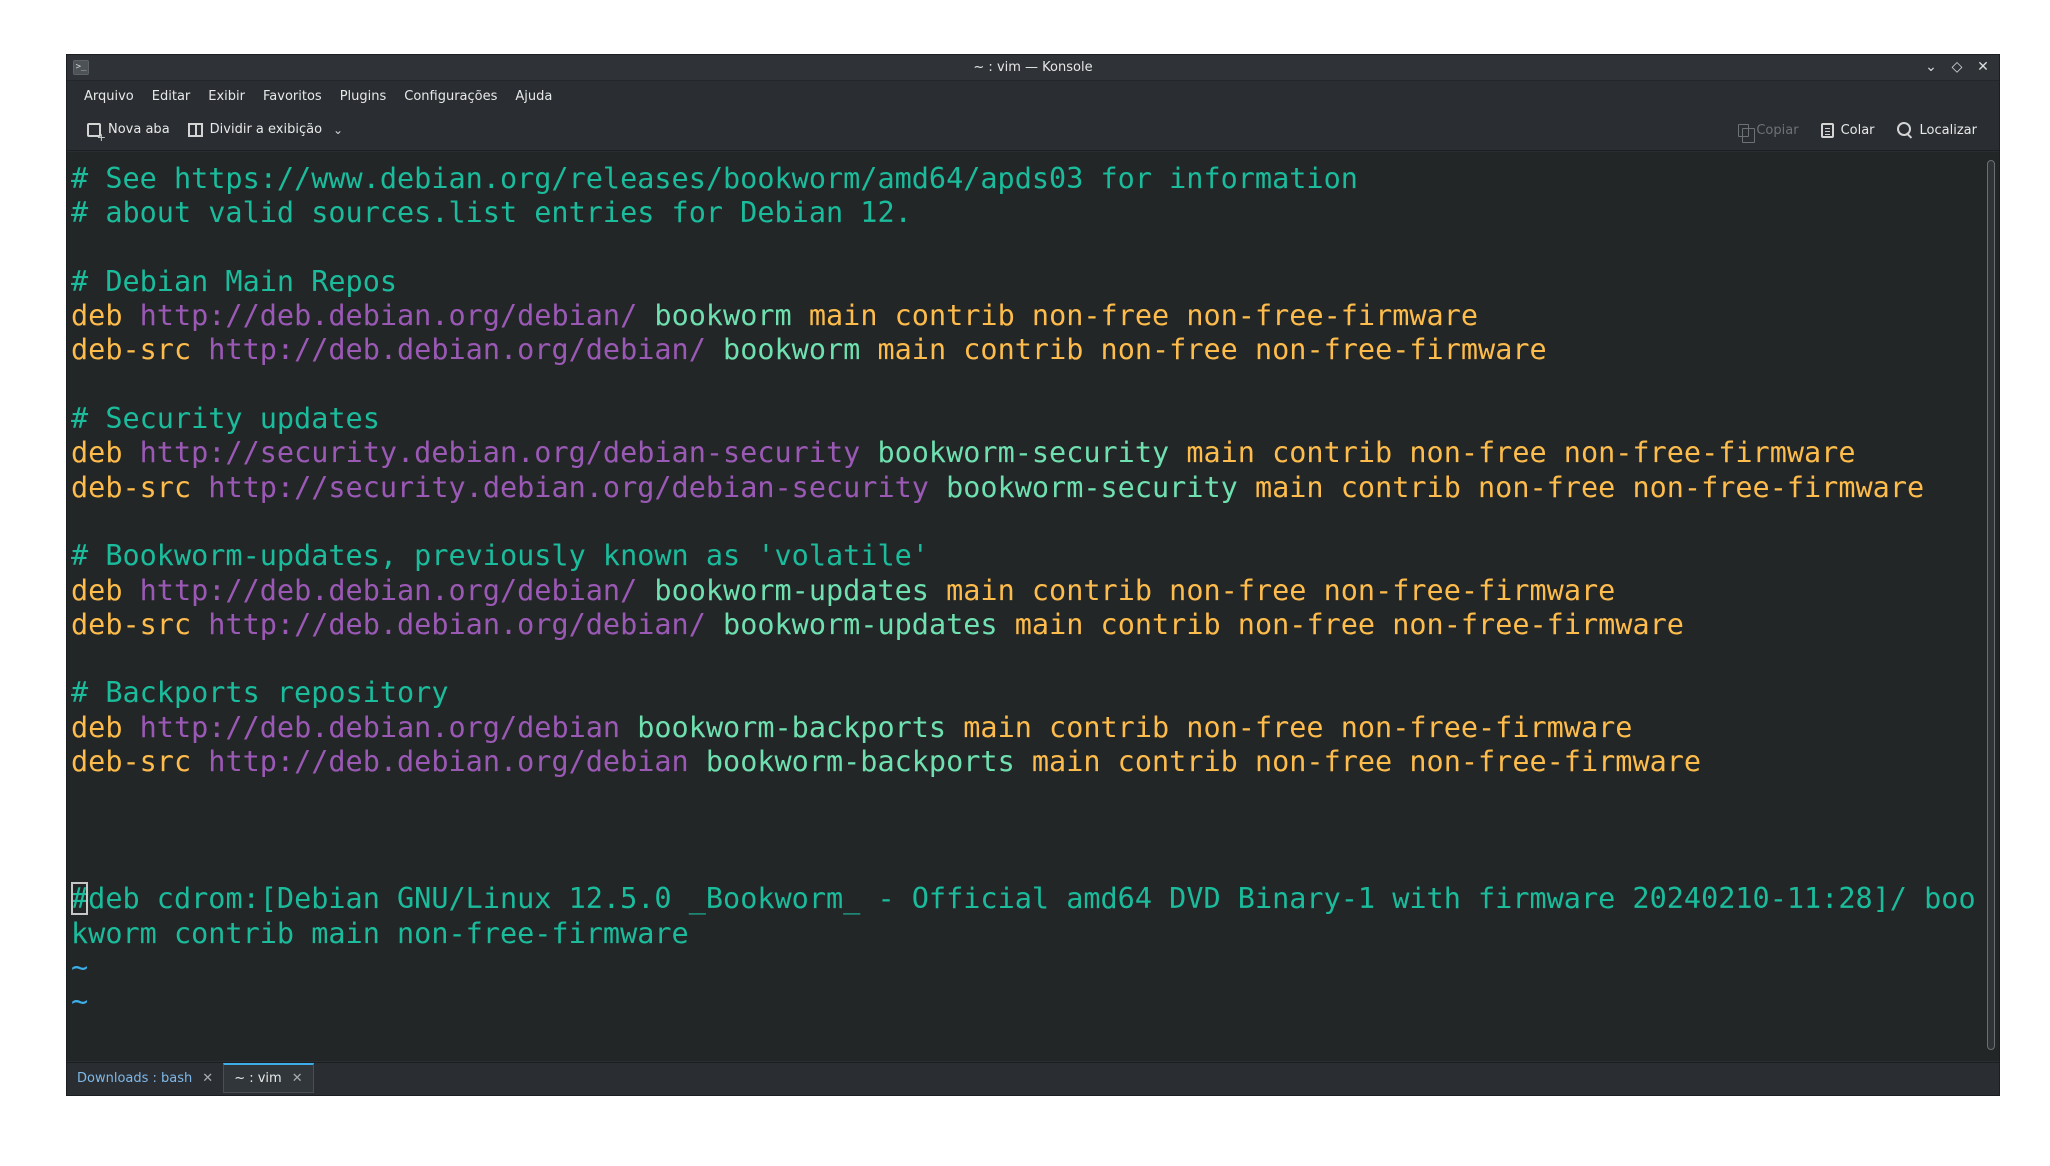 The image size is (2050, 1166). What do you see at coordinates (171, 96) in the screenshot?
I see `menu-editar: Editar` at bounding box center [171, 96].